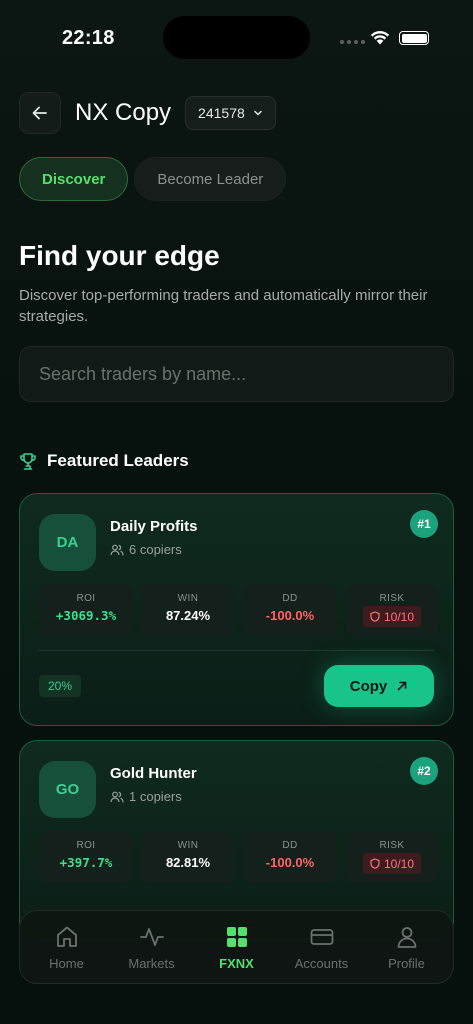 This screenshot has height=1024, width=473. What do you see at coordinates (221, 113) in the screenshot?
I see `account-id: 241578` at bounding box center [221, 113].